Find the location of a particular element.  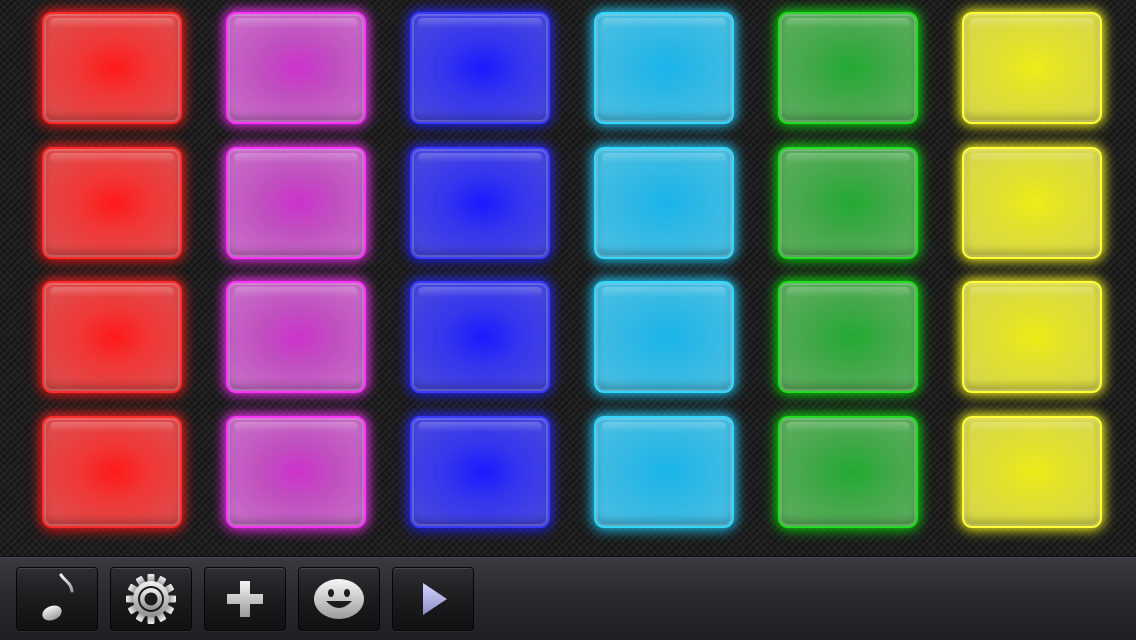

pad-magenta-row1 is located at coordinates (296, 68).